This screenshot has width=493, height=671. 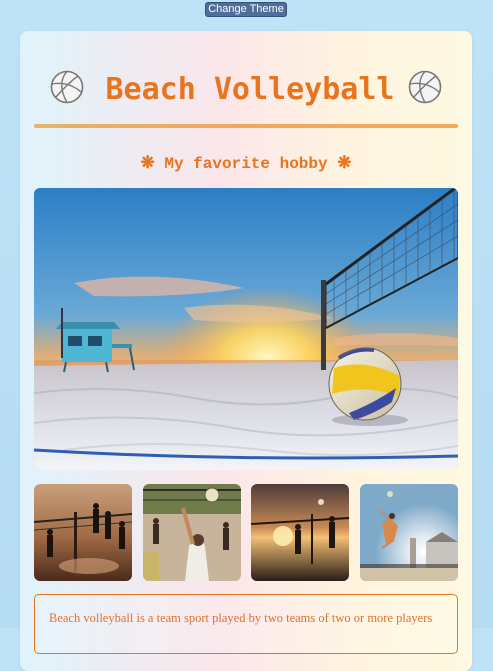 What do you see at coordinates (425, 87) in the screenshot?
I see `volleyball-icon` at bounding box center [425, 87].